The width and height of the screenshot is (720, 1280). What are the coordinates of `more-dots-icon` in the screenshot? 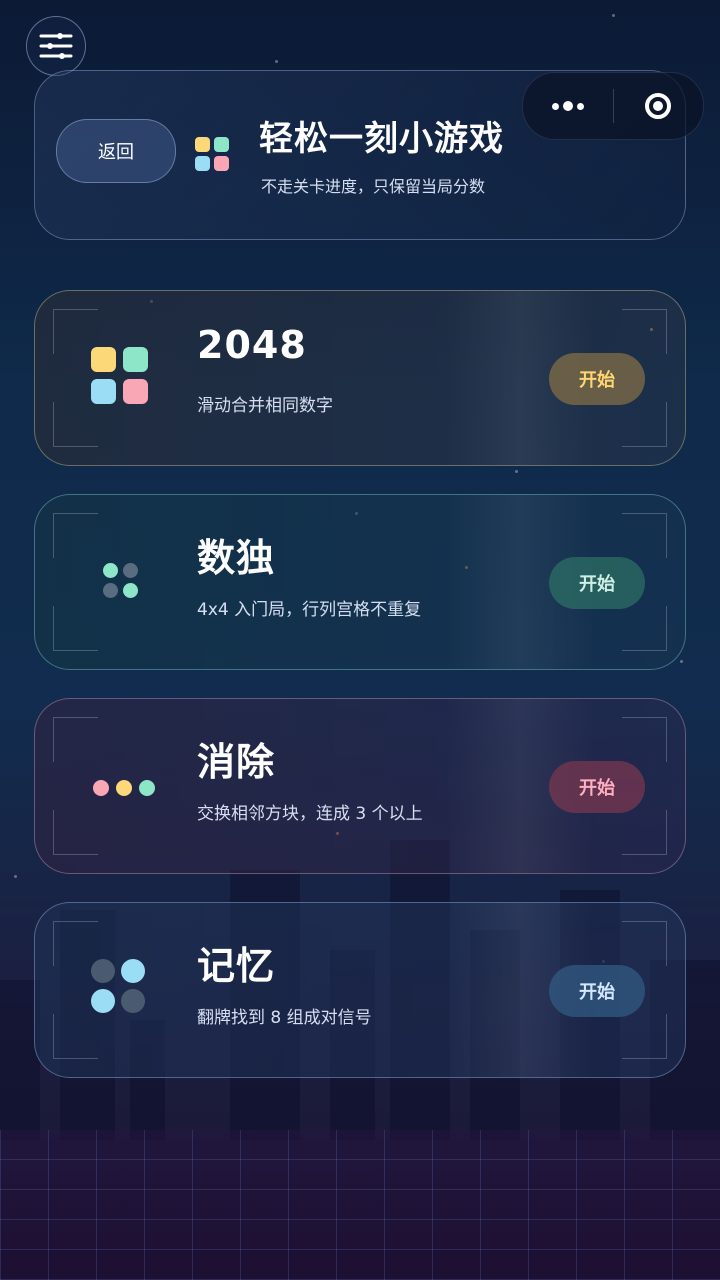 It's located at (567, 106).